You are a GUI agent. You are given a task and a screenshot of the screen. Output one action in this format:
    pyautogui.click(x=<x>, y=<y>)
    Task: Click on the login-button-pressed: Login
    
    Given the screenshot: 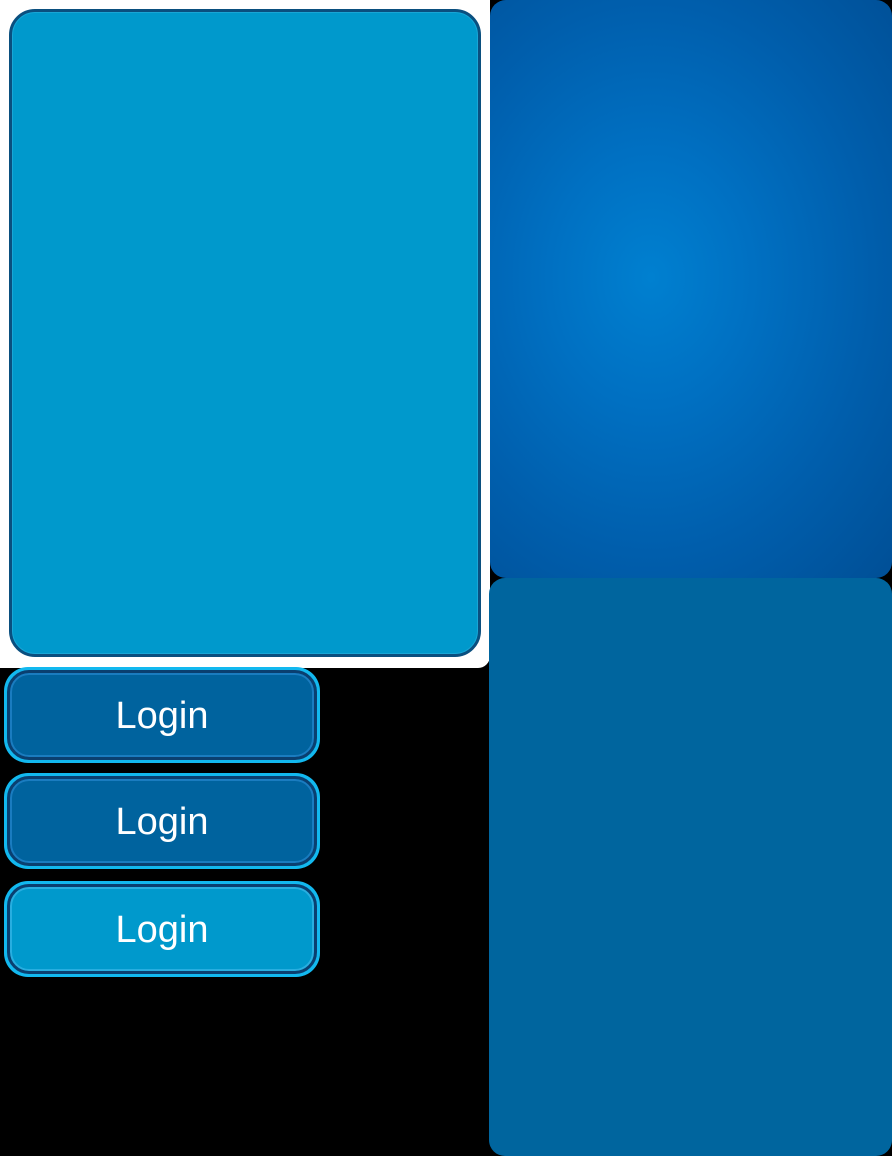 What is the action you would take?
    pyautogui.click(x=162, y=929)
    